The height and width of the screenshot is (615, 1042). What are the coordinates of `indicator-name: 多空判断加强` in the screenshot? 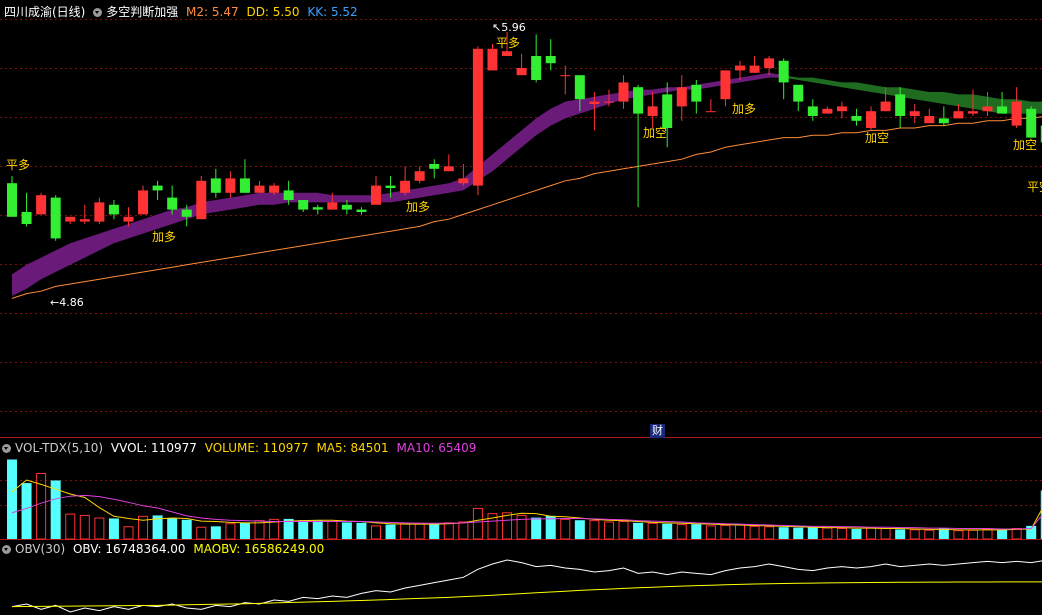 It's located at (142, 12).